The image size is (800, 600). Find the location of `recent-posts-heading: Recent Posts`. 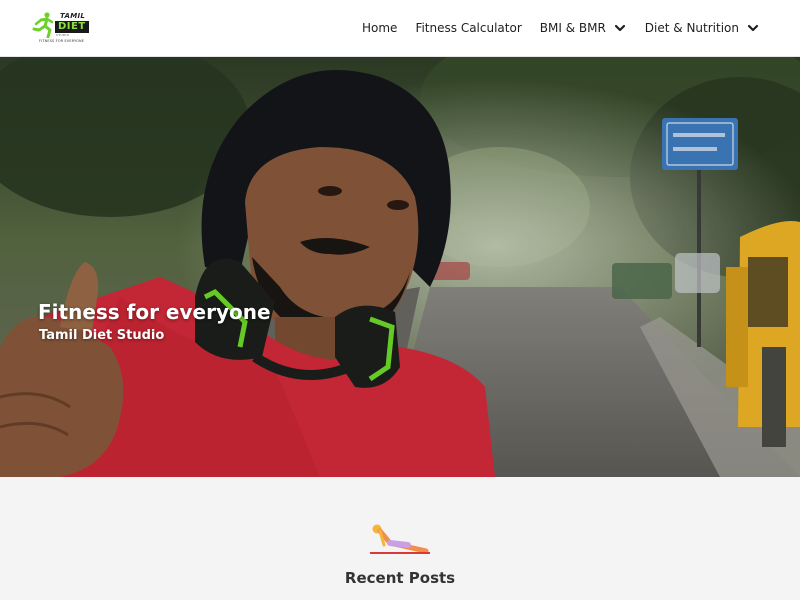

recent-posts-heading: Recent Posts is located at coordinates (400, 578).